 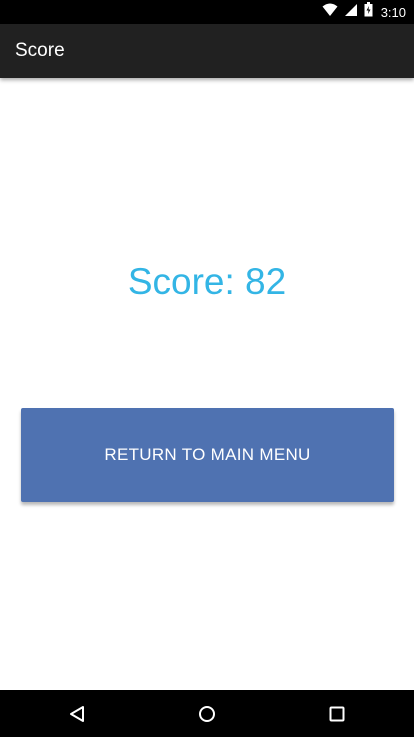 What do you see at coordinates (393, 12) in the screenshot?
I see `status-time: 3:10` at bounding box center [393, 12].